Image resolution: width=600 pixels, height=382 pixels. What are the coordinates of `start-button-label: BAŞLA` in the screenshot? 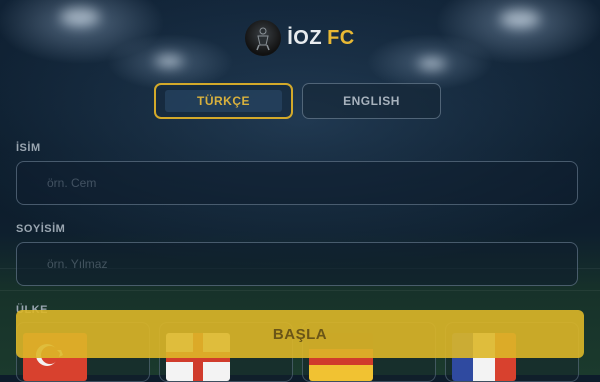 It's located at (300, 334).